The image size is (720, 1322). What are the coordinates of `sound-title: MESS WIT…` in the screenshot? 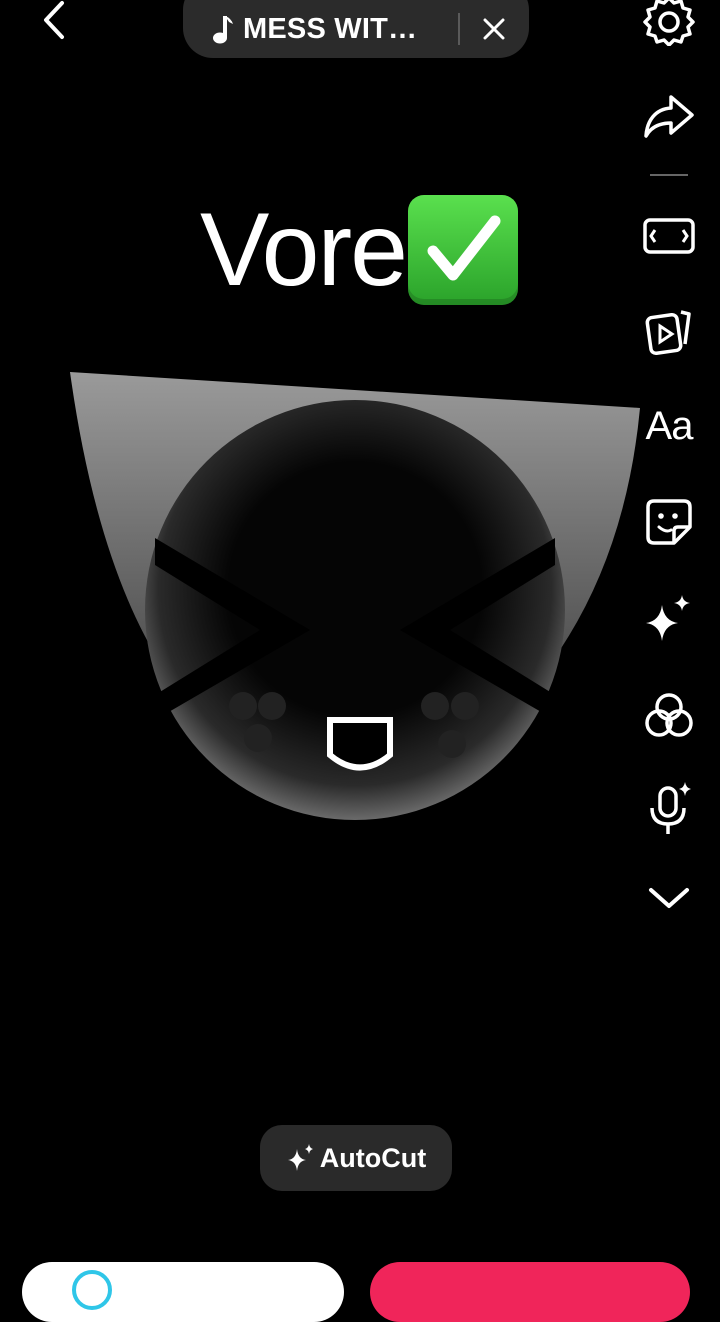 It's located at (330, 28).